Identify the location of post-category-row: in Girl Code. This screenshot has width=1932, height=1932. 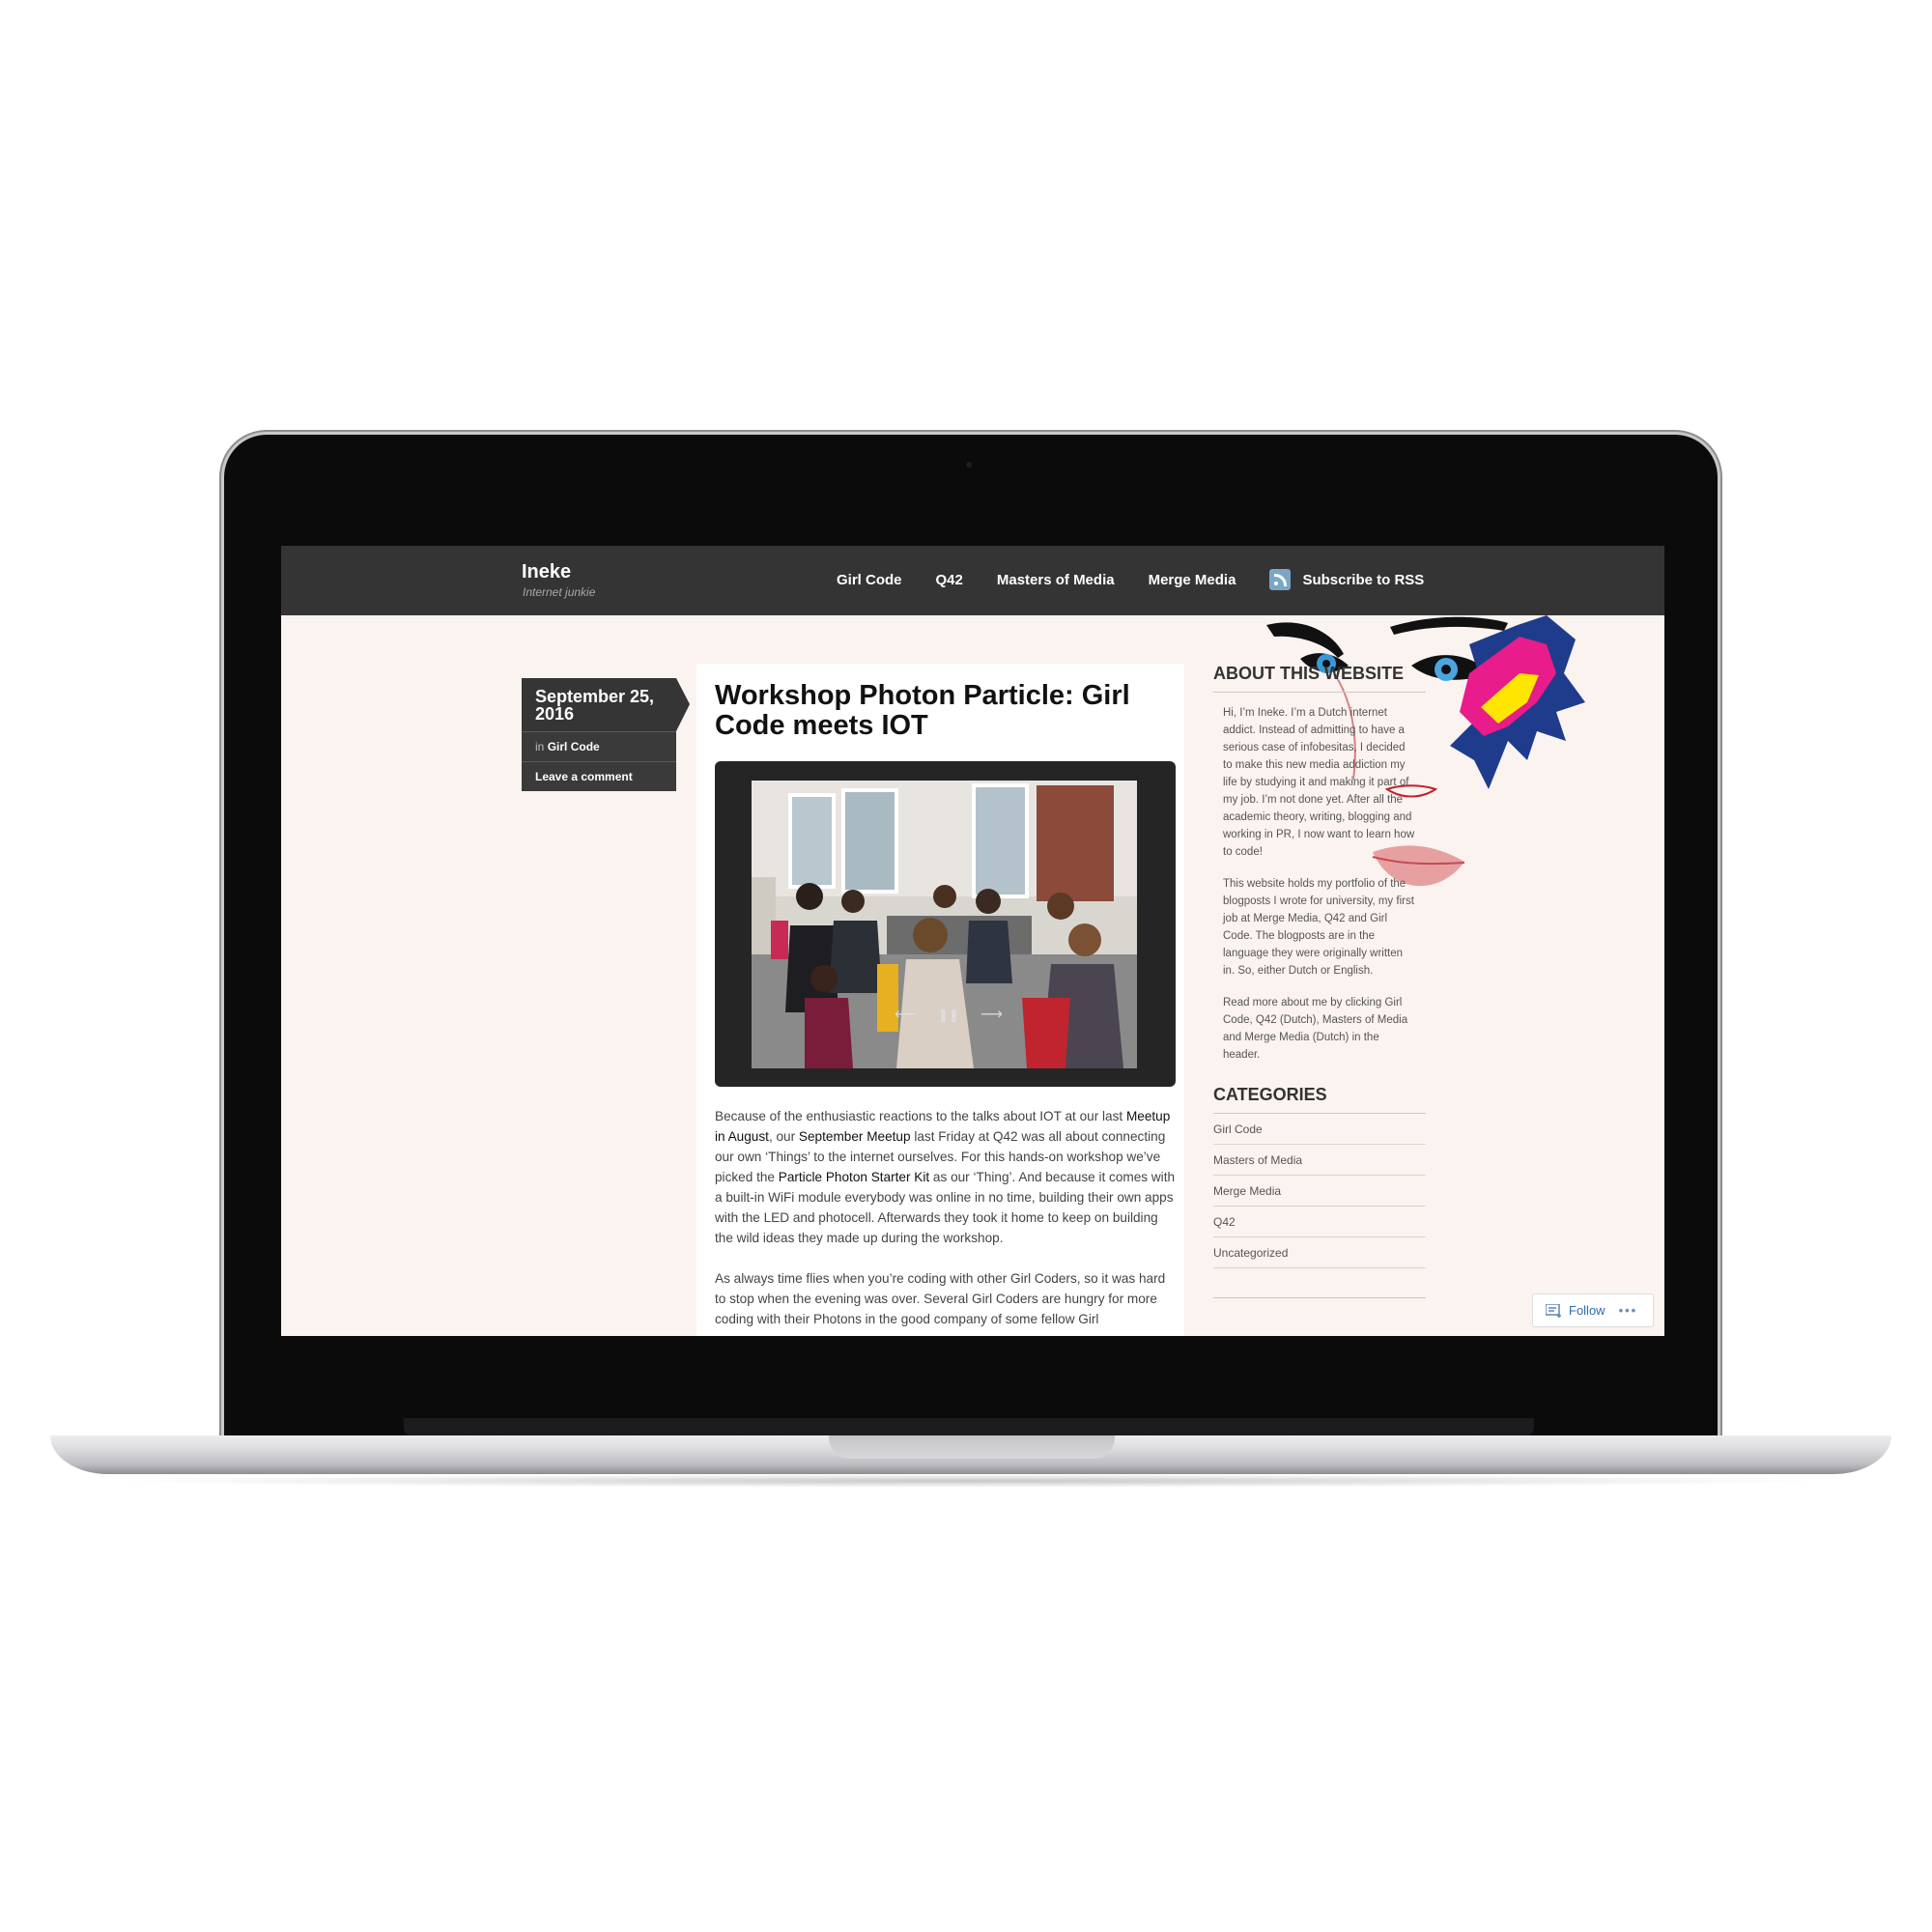
(599, 746).